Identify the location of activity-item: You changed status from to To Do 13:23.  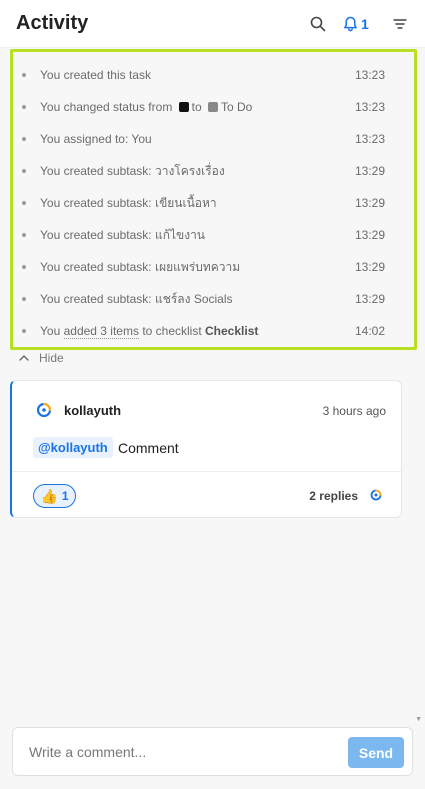
(213, 107).